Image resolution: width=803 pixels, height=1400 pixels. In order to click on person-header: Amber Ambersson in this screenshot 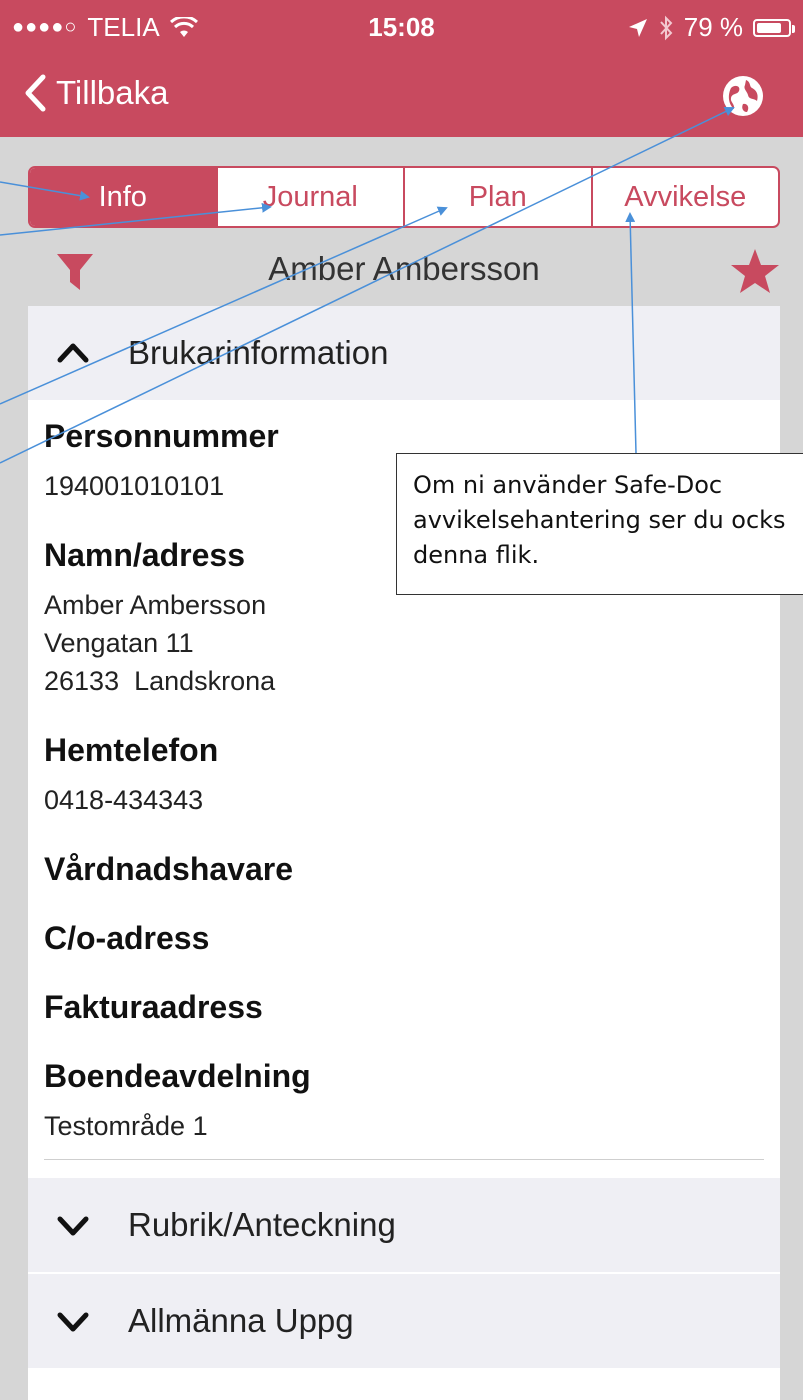, I will do `click(404, 271)`.